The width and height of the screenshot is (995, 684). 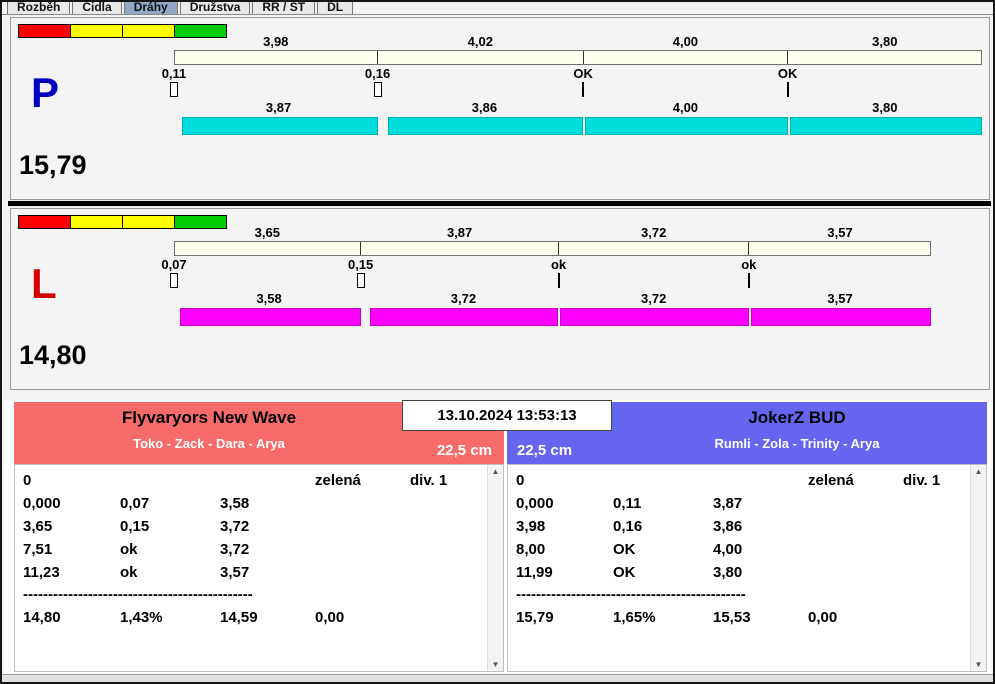 What do you see at coordinates (728, 549) in the screenshot?
I see `data-cell: 4,00` at bounding box center [728, 549].